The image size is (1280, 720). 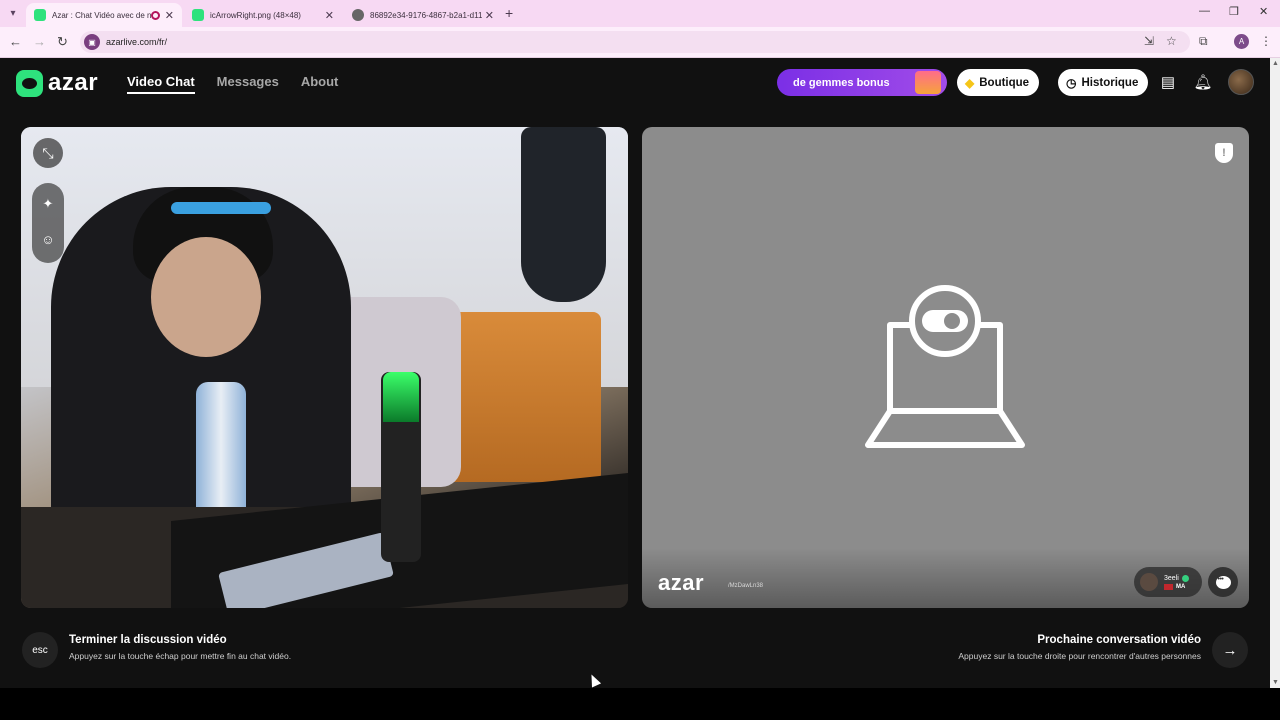 I want to click on bookmark-star-icon: ☆, so click(x=1171, y=41).